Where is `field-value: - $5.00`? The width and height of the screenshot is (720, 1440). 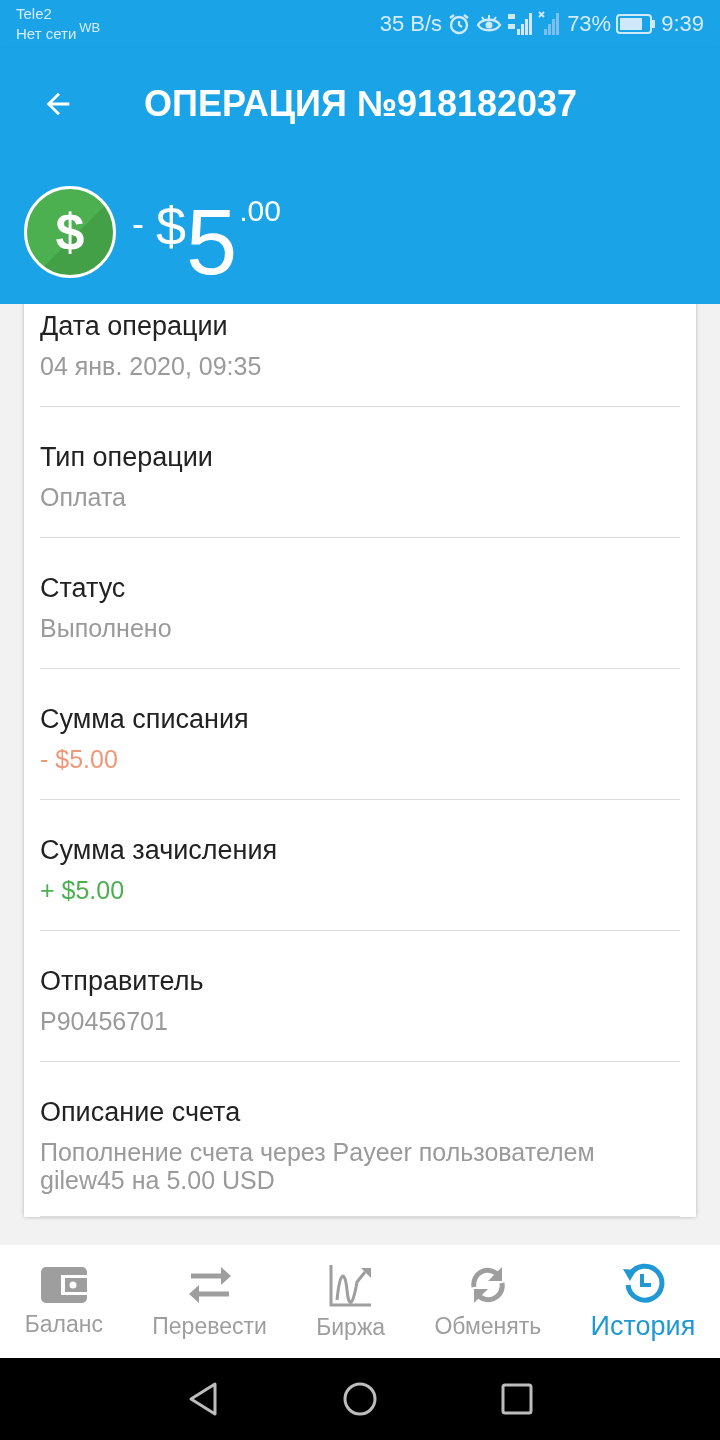 field-value: - $5.00 is located at coordinates (79, 759).